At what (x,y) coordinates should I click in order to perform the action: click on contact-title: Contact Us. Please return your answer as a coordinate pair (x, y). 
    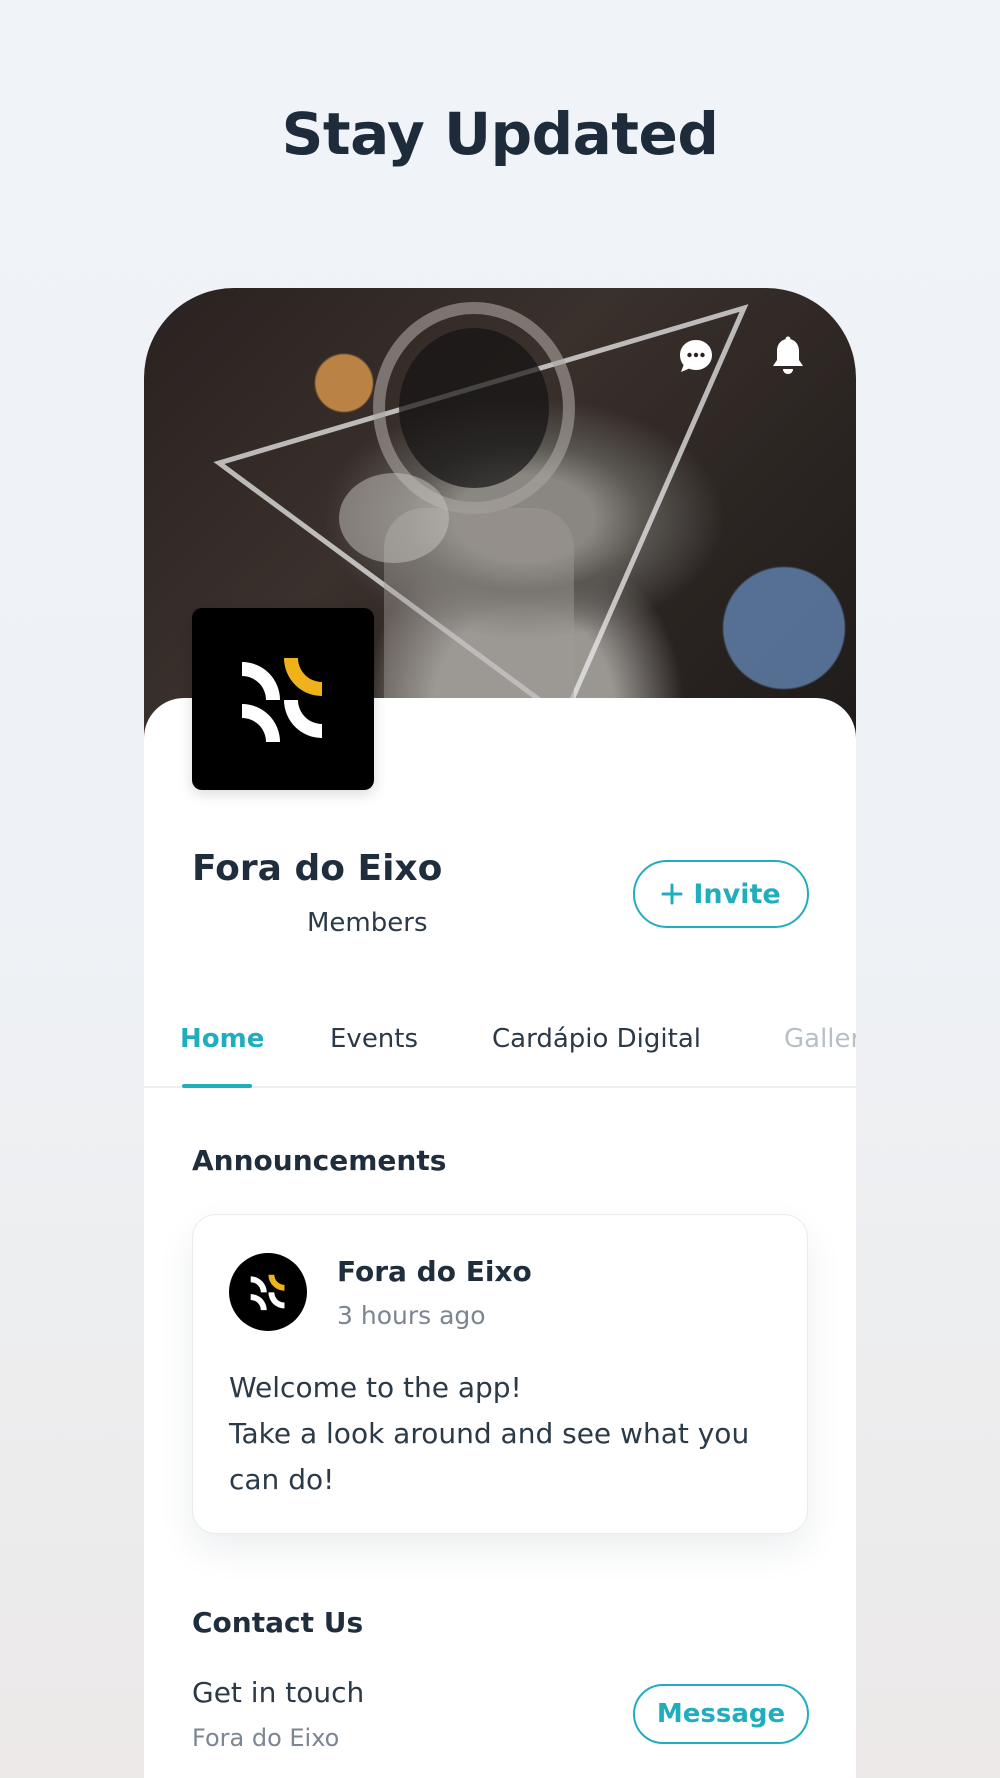
    Looking at the image, I should click on (278, 1622).